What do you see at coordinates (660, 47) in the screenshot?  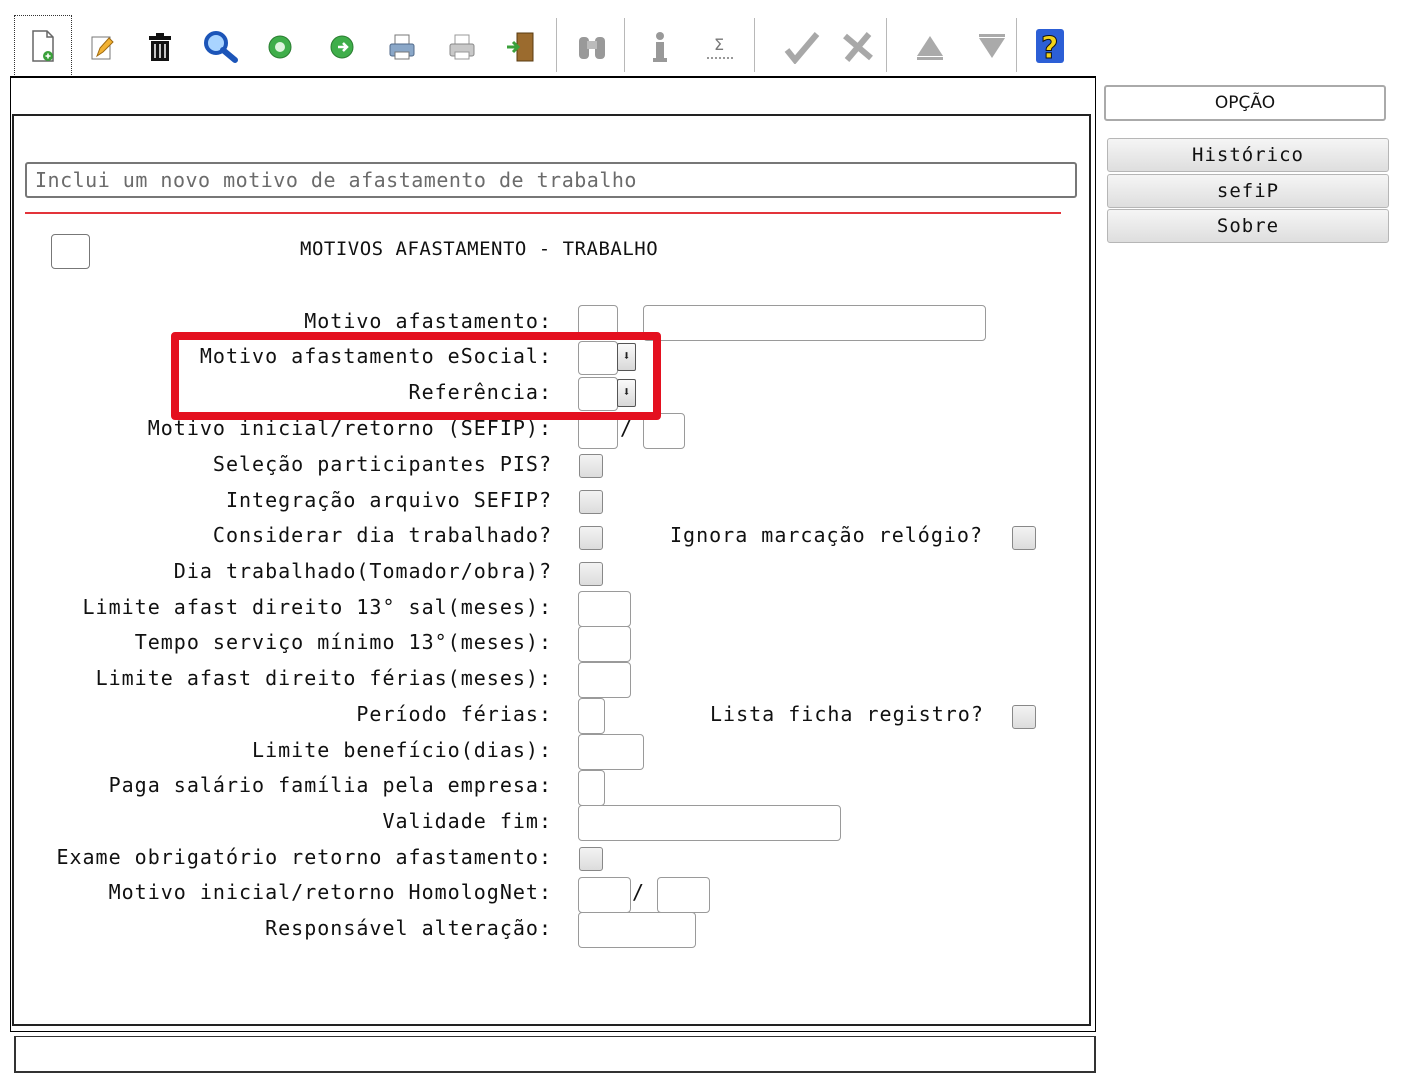 I see `info-icon` at bounding box center [660, 47].